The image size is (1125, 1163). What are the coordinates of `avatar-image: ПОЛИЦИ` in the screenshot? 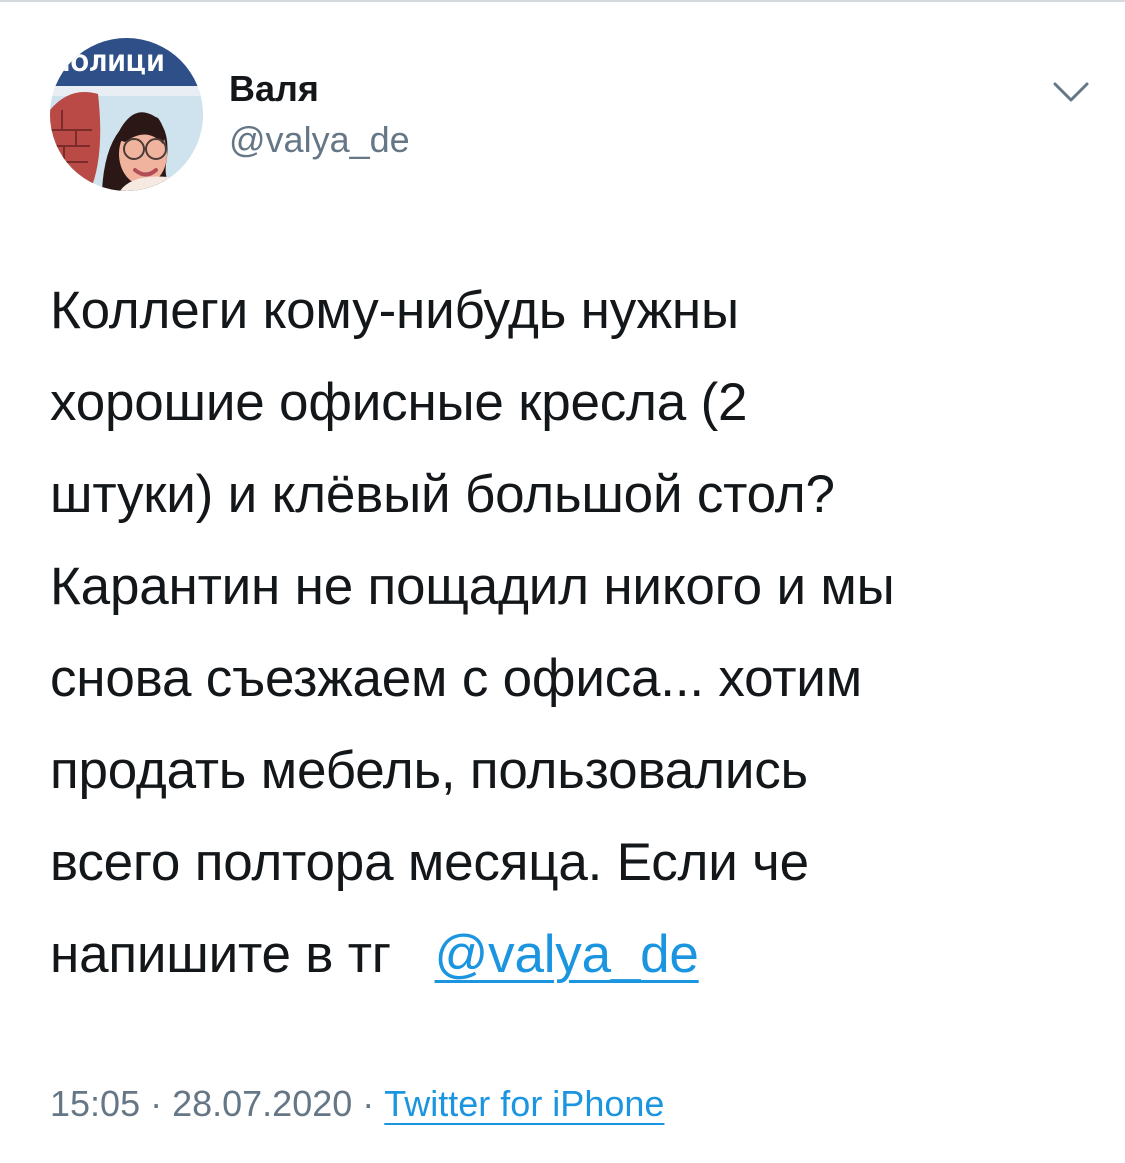 It's located at (126, 114).